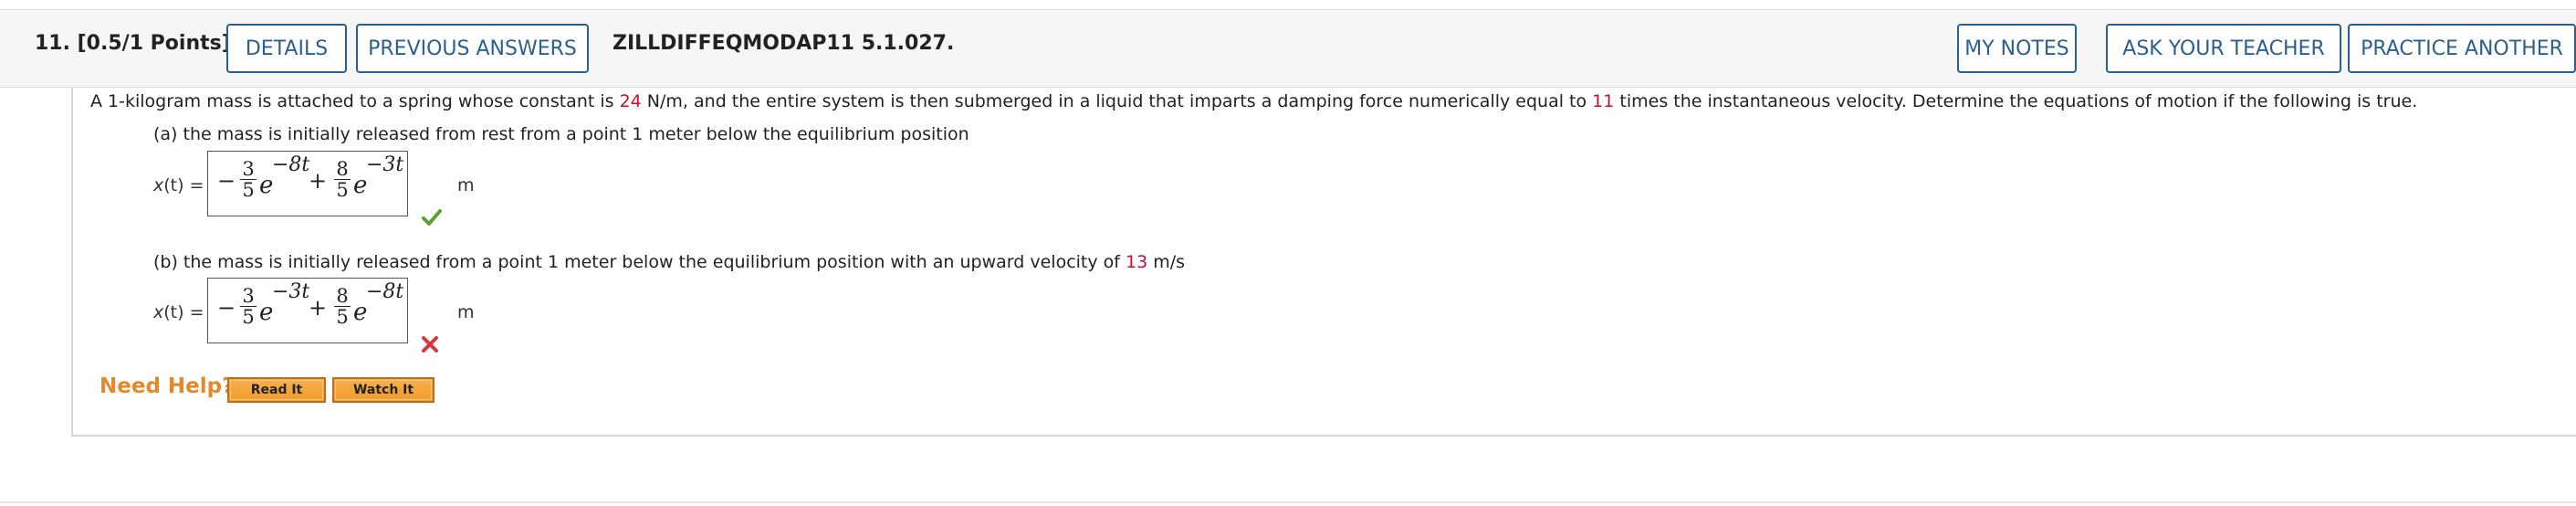 This screenshot has width=2576, height=506. What do you see at coordinates (630, 101) in the screenshot?
I see `spring-constant-value: 24` at bounding box center [630, 101].